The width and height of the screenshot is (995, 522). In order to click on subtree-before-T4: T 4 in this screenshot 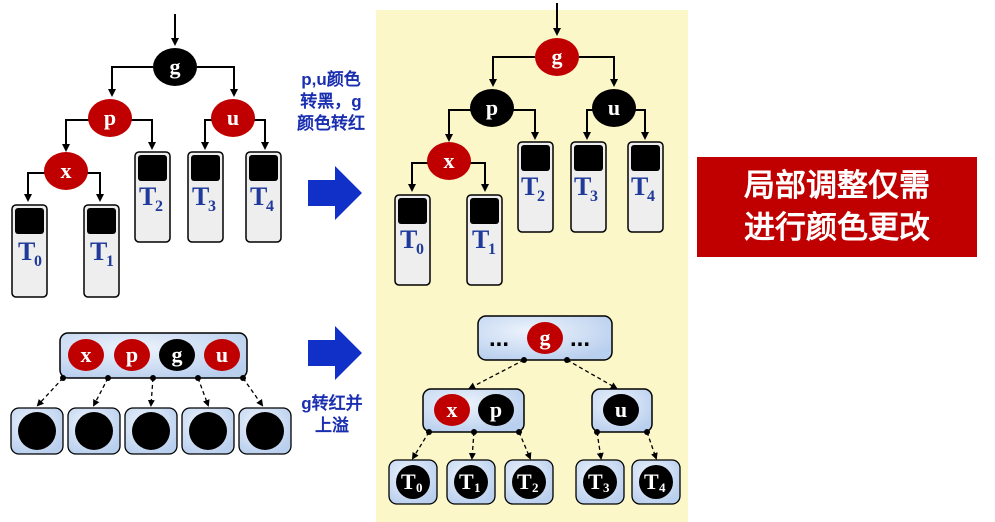, I will do `click(263, 197)`.